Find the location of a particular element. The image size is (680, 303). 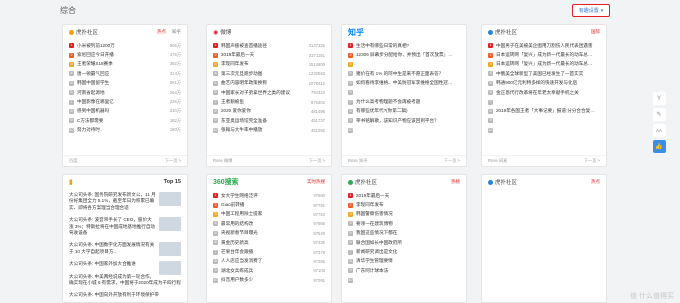

news-item: 大公司头条: 中国向外开放有利于环境保护带 is located at coordinates (125, 295).